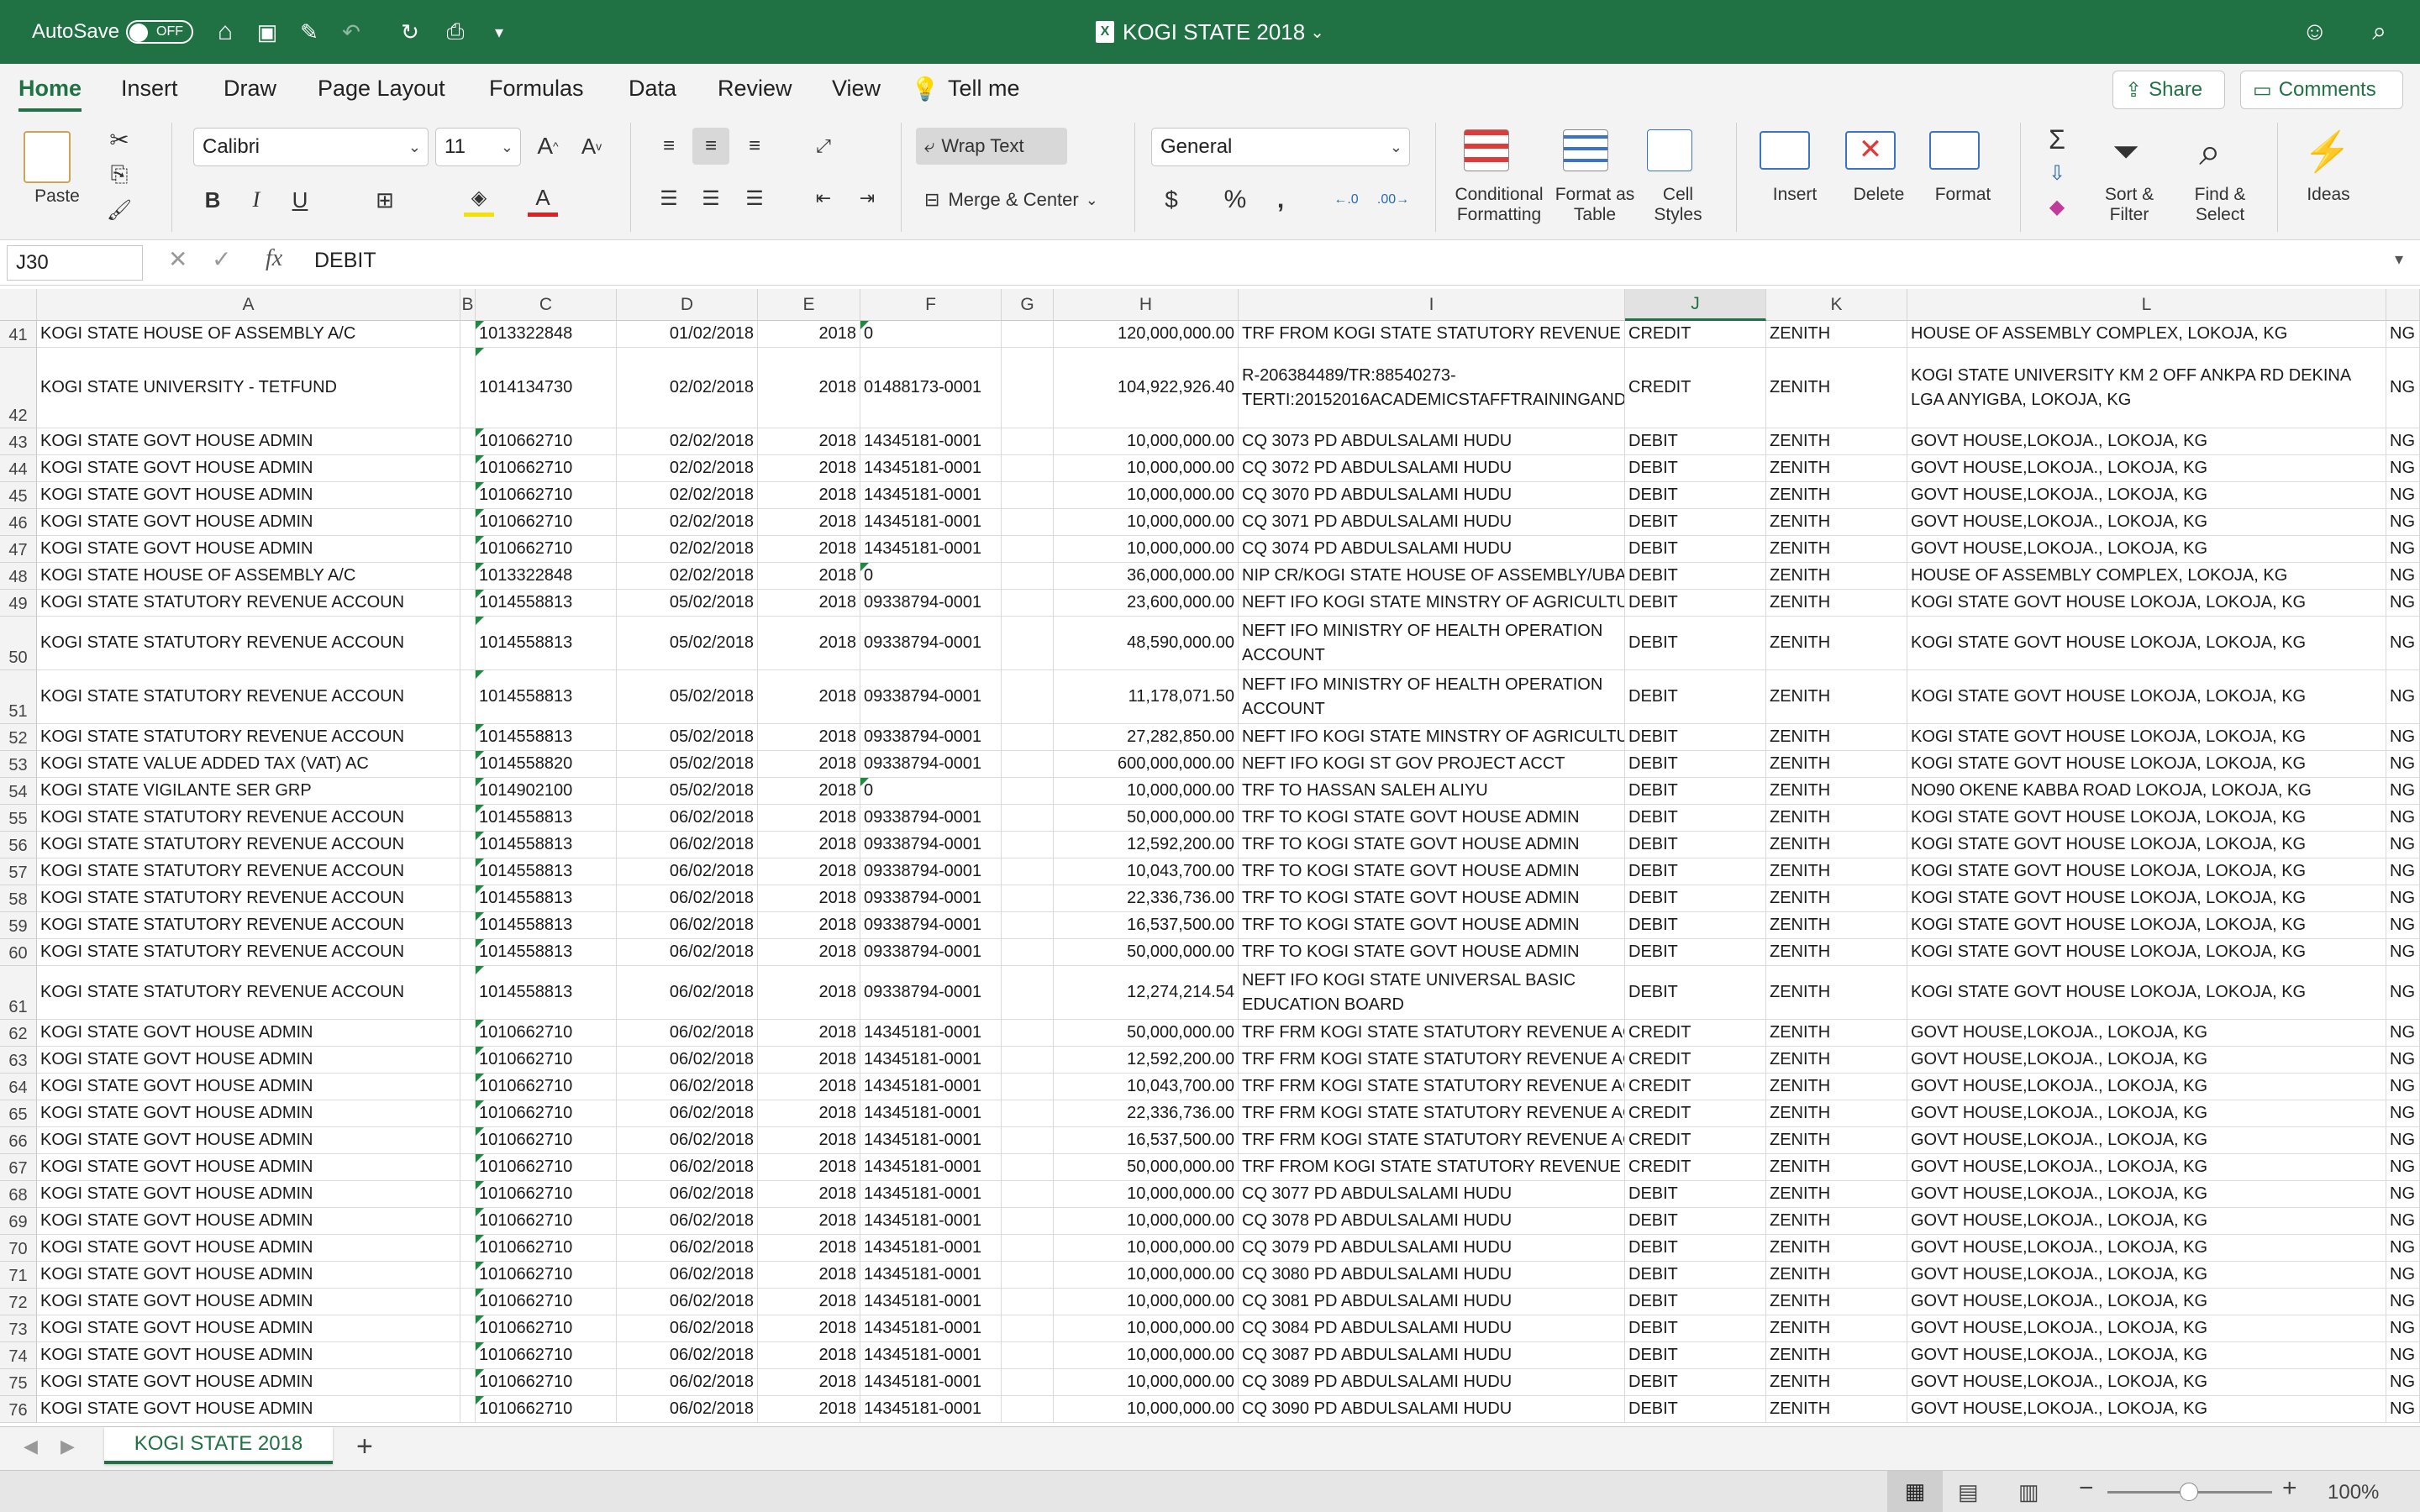  Describe the element at coordinates (1695, 1113) in the screenshot. I see `cell-j: CREDIT` at that location.